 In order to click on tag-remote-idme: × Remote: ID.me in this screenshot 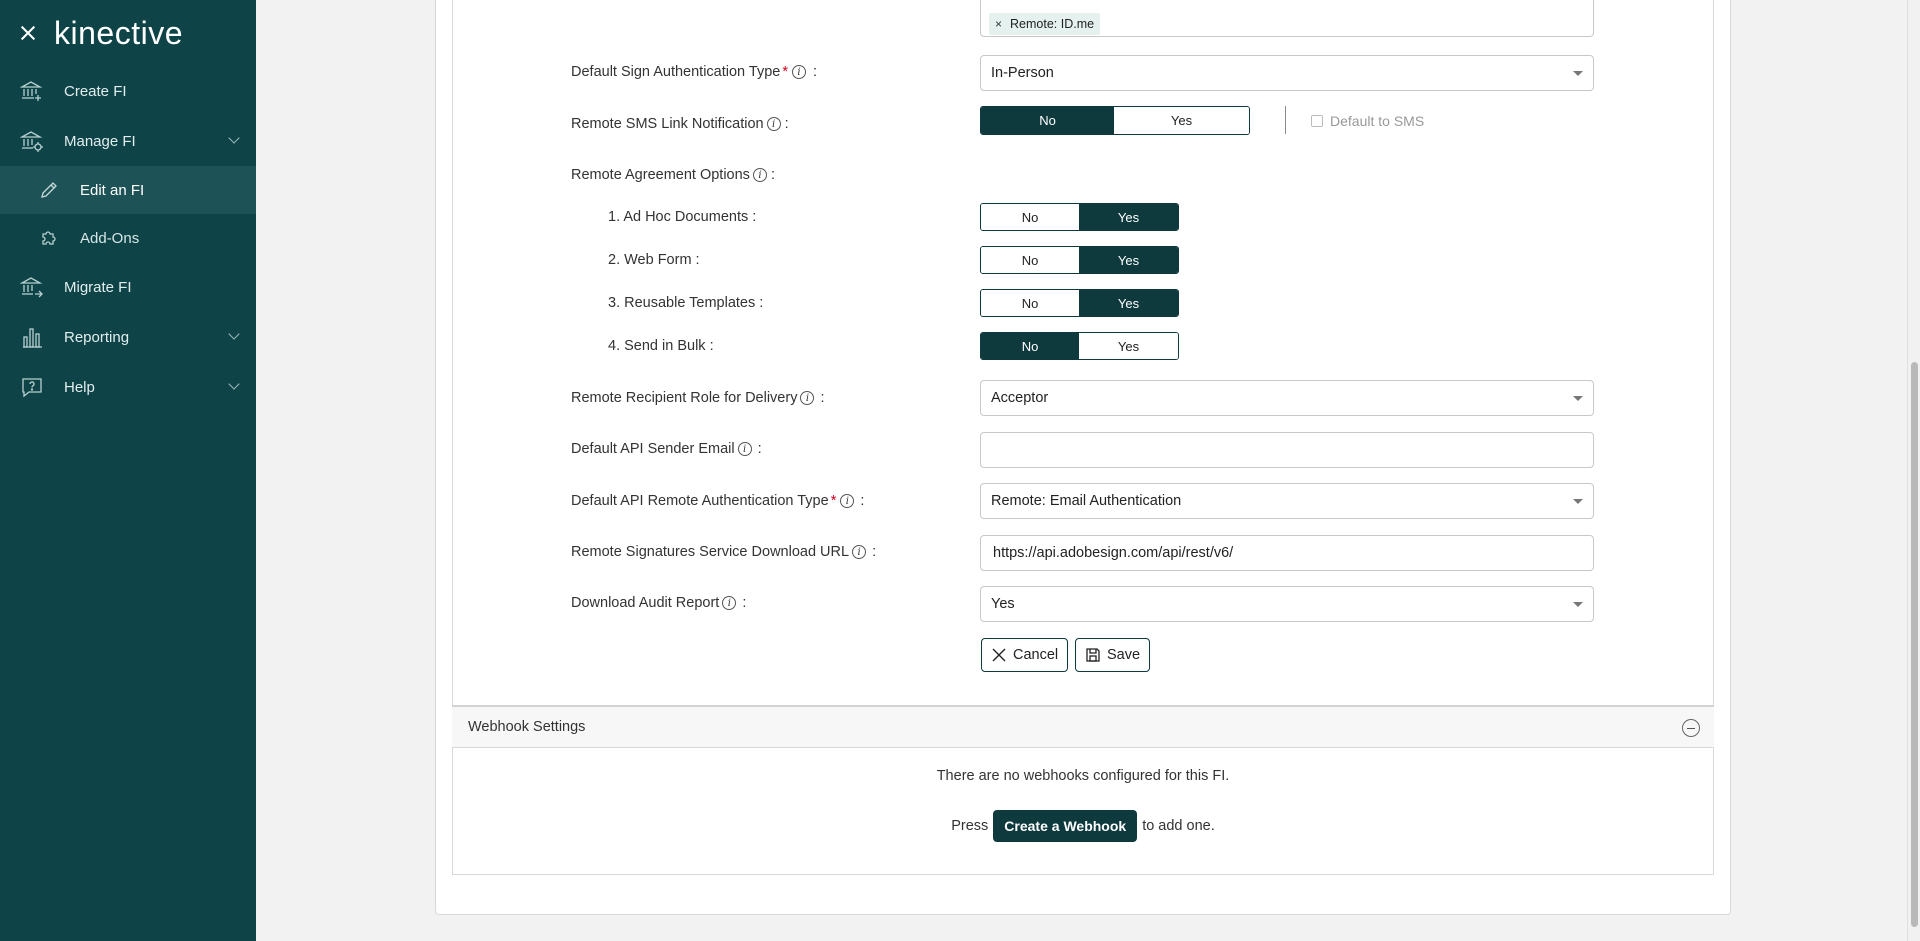, I will do `click(1045, 24)`.